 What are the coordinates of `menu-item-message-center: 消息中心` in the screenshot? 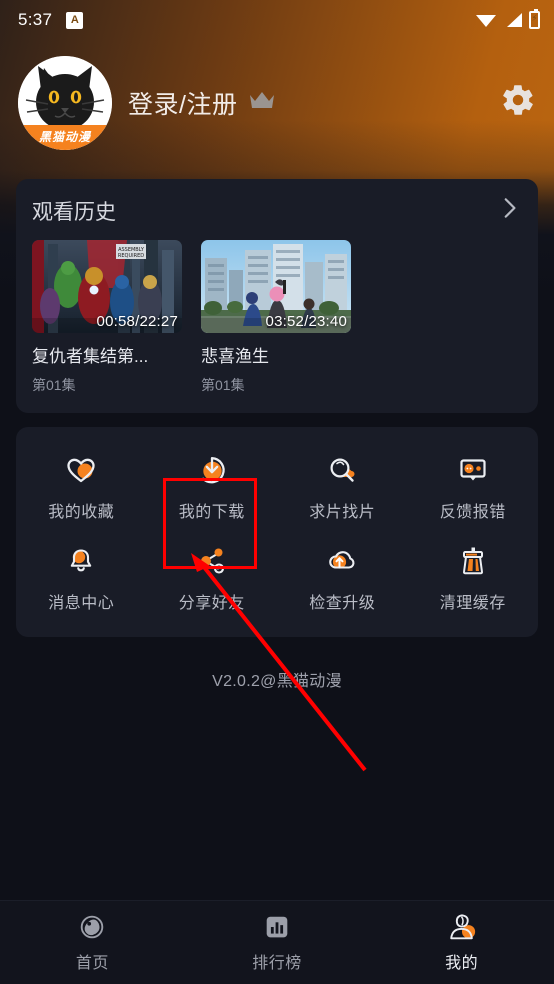 It's located at (81, 575).